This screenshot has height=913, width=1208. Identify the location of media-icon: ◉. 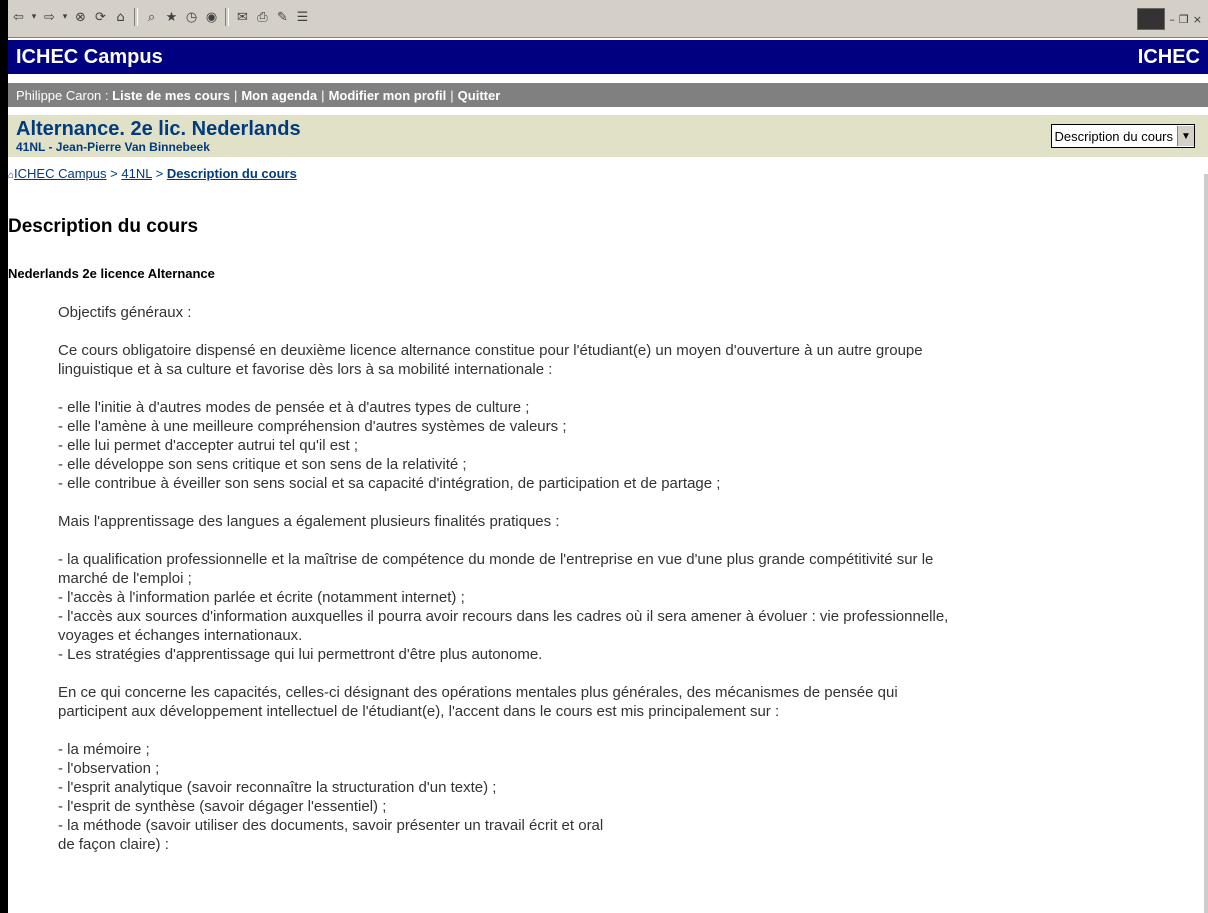
(211, 17).